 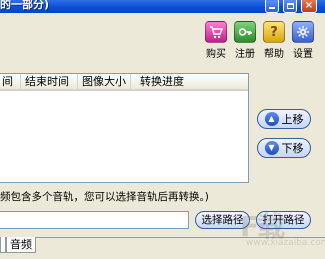 I want to click on close-button: ×, so click(x=309, y=6).